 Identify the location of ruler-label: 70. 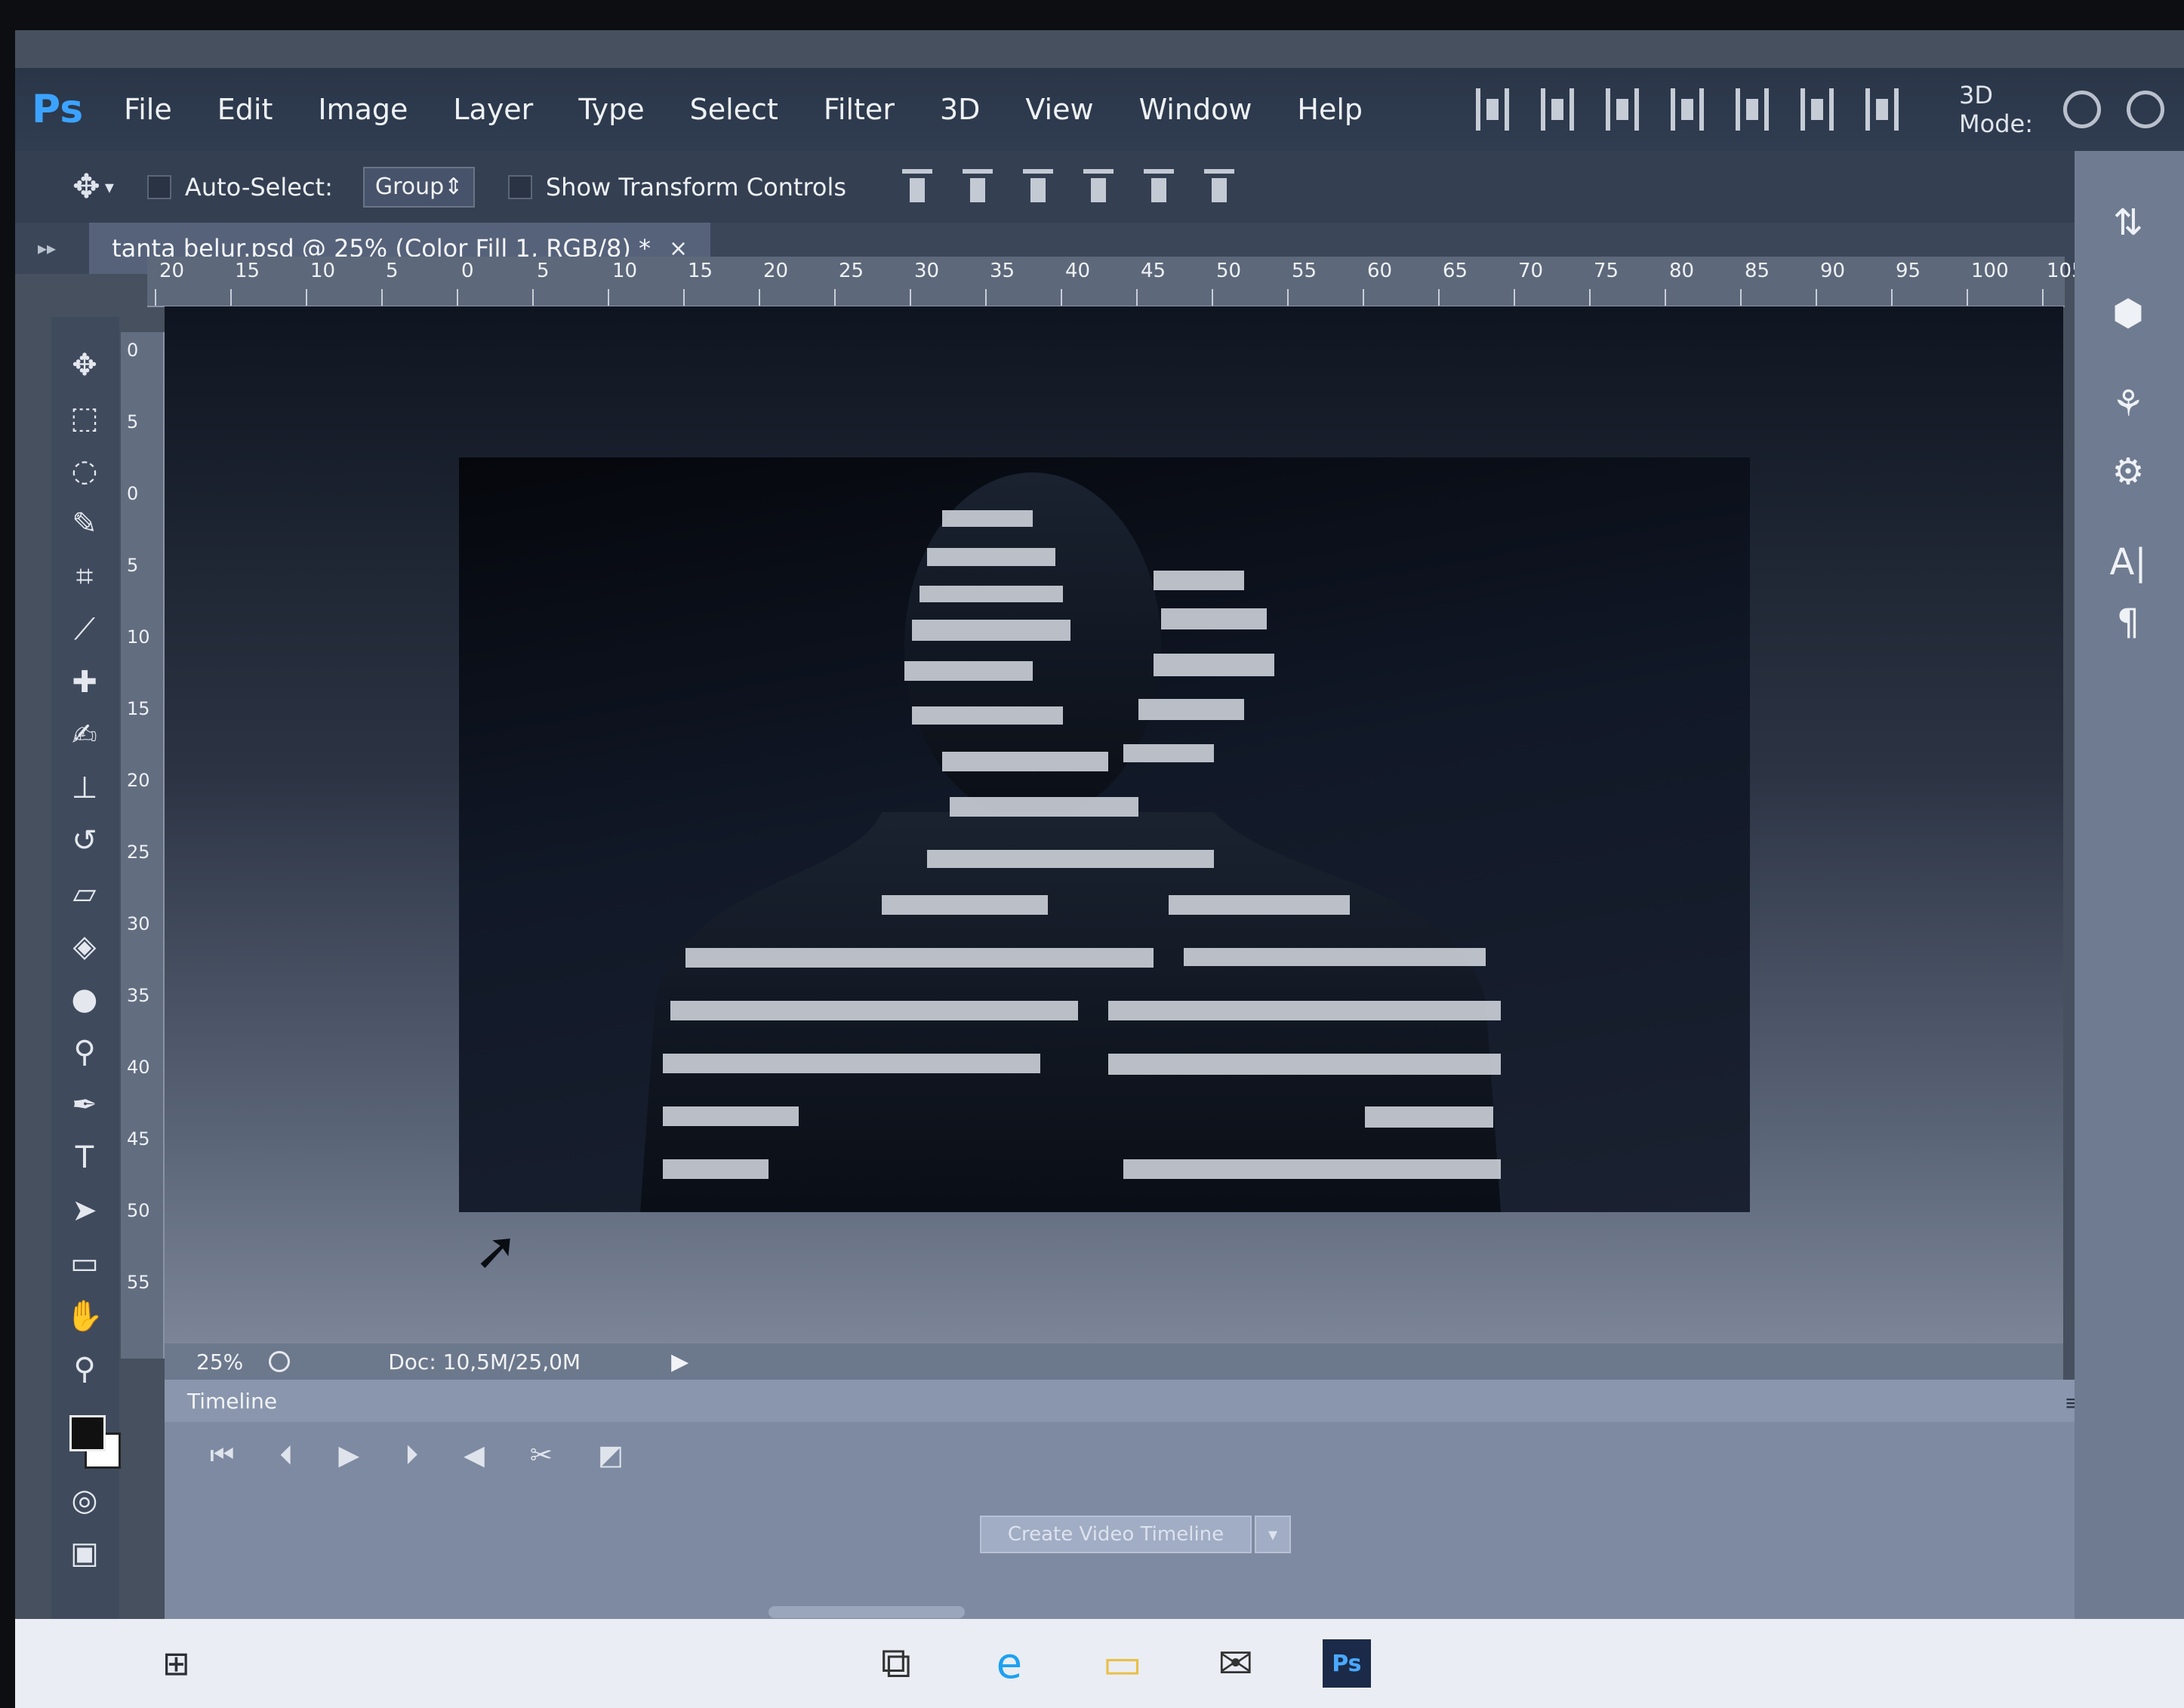
(1531, 271).